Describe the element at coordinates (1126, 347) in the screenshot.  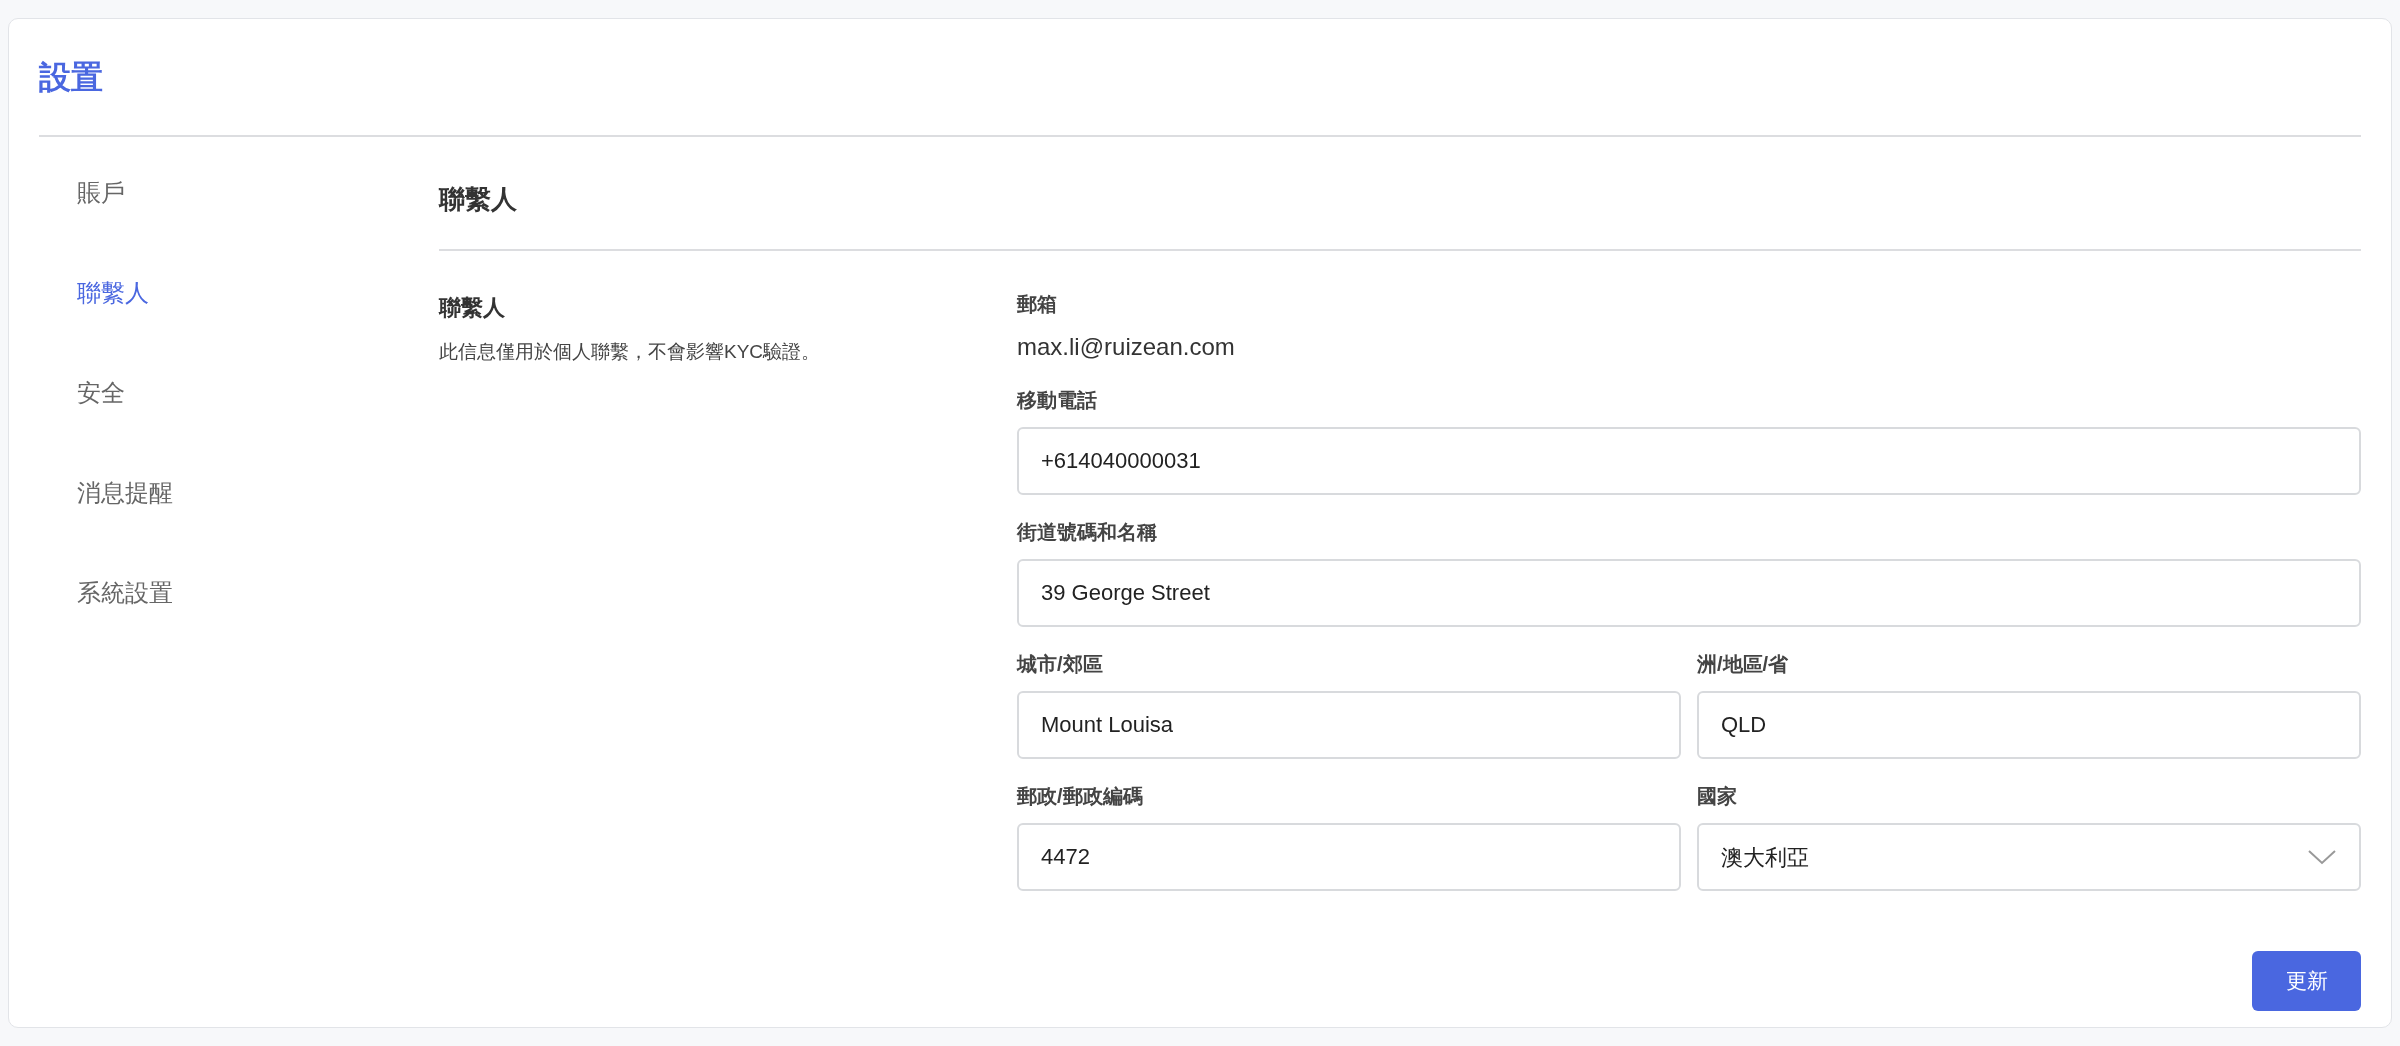
I see `email-value: max.li@ruizean.com` at that location.